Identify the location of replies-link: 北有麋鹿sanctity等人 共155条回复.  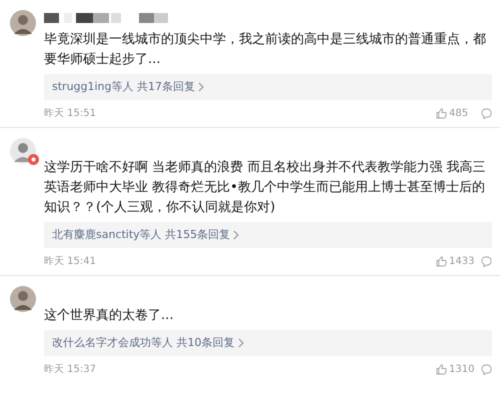
(268, 235).